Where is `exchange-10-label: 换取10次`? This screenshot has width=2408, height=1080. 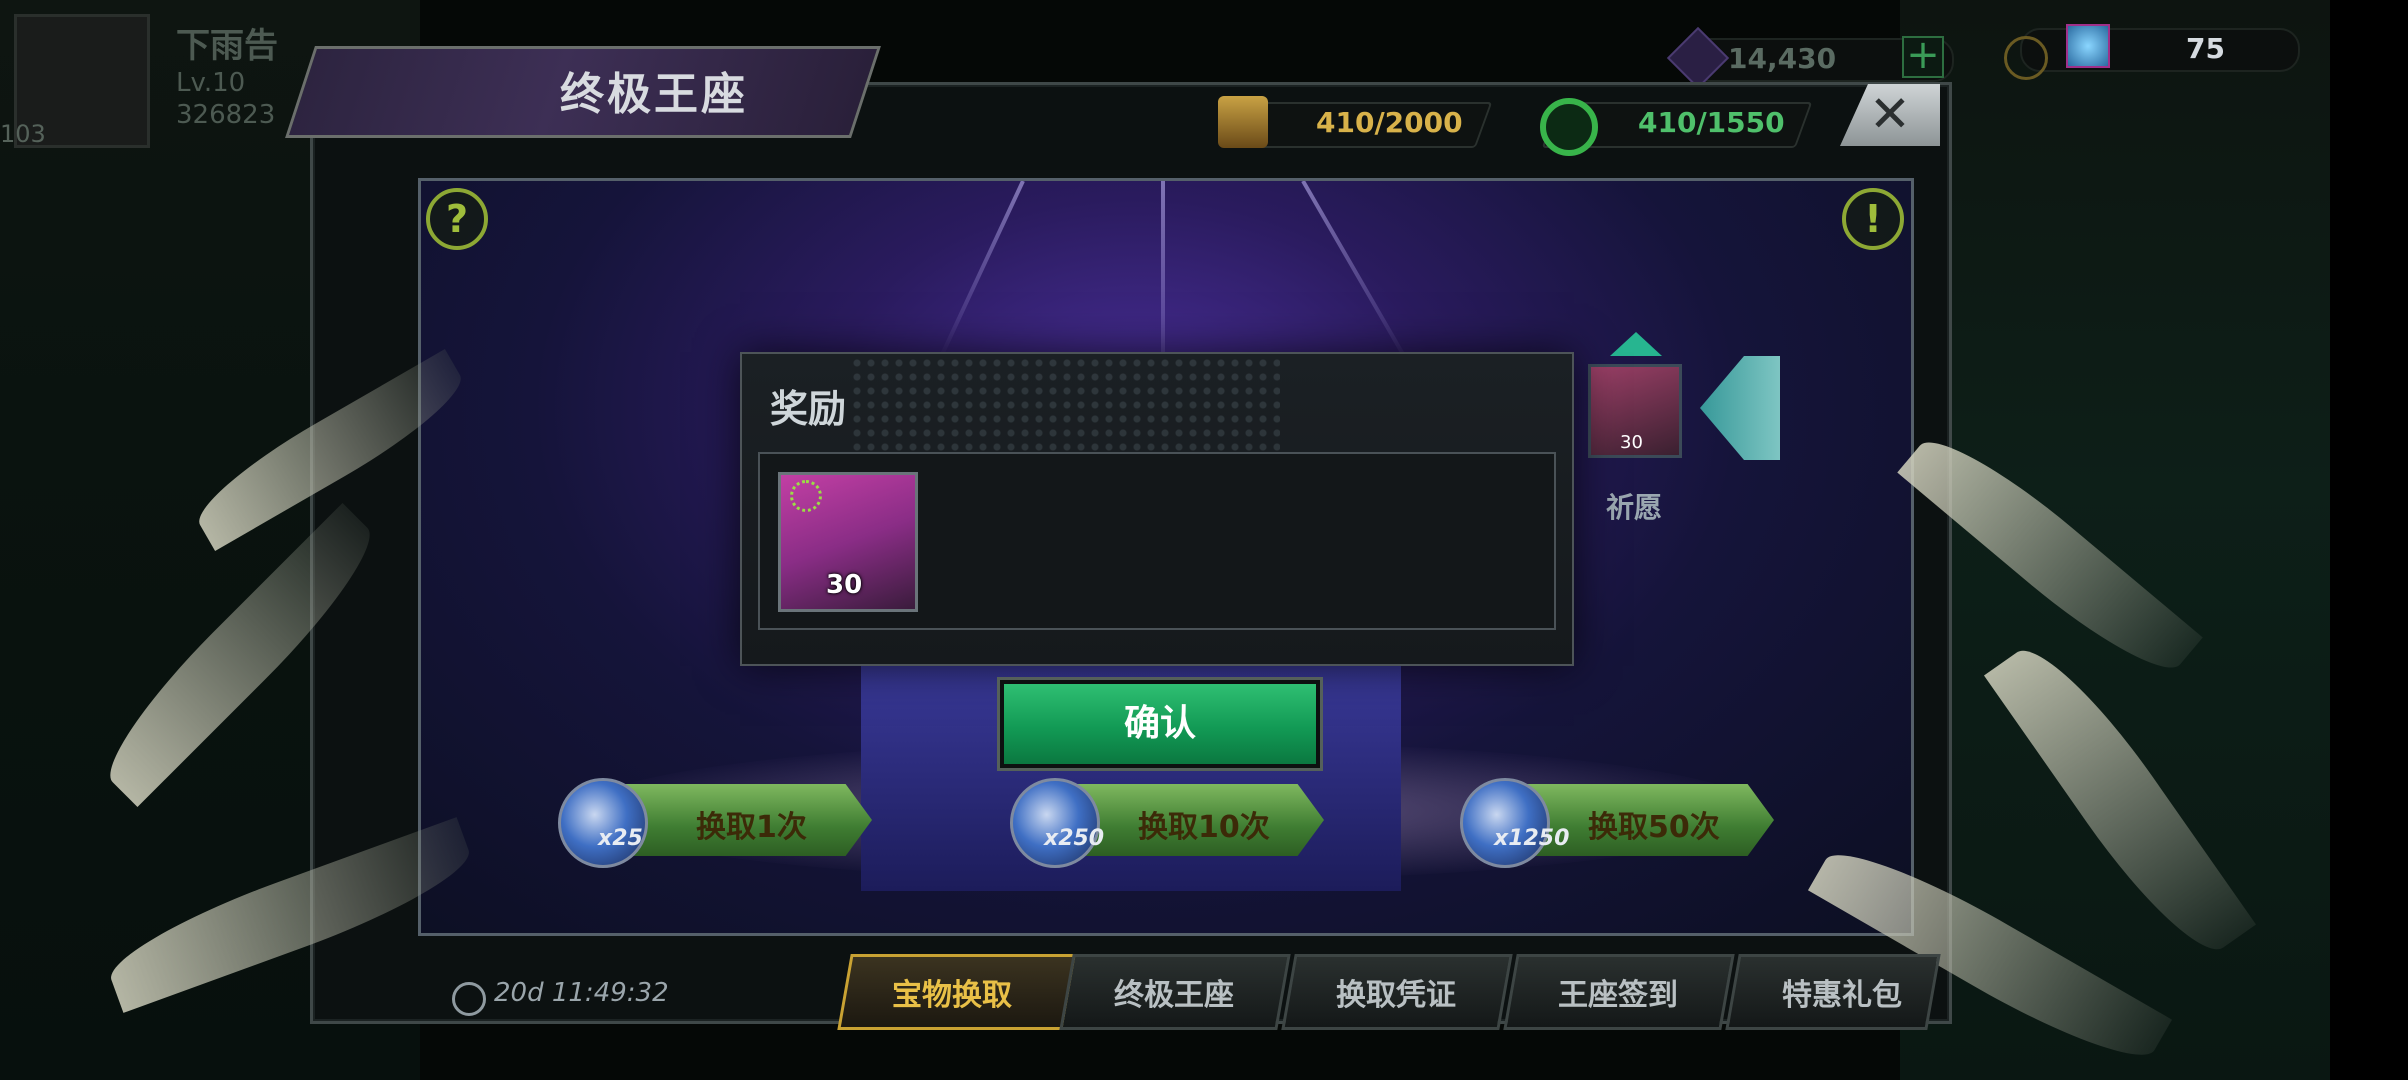
exchange-10-label: 换取10次 is located at coordinates (1204, 827).